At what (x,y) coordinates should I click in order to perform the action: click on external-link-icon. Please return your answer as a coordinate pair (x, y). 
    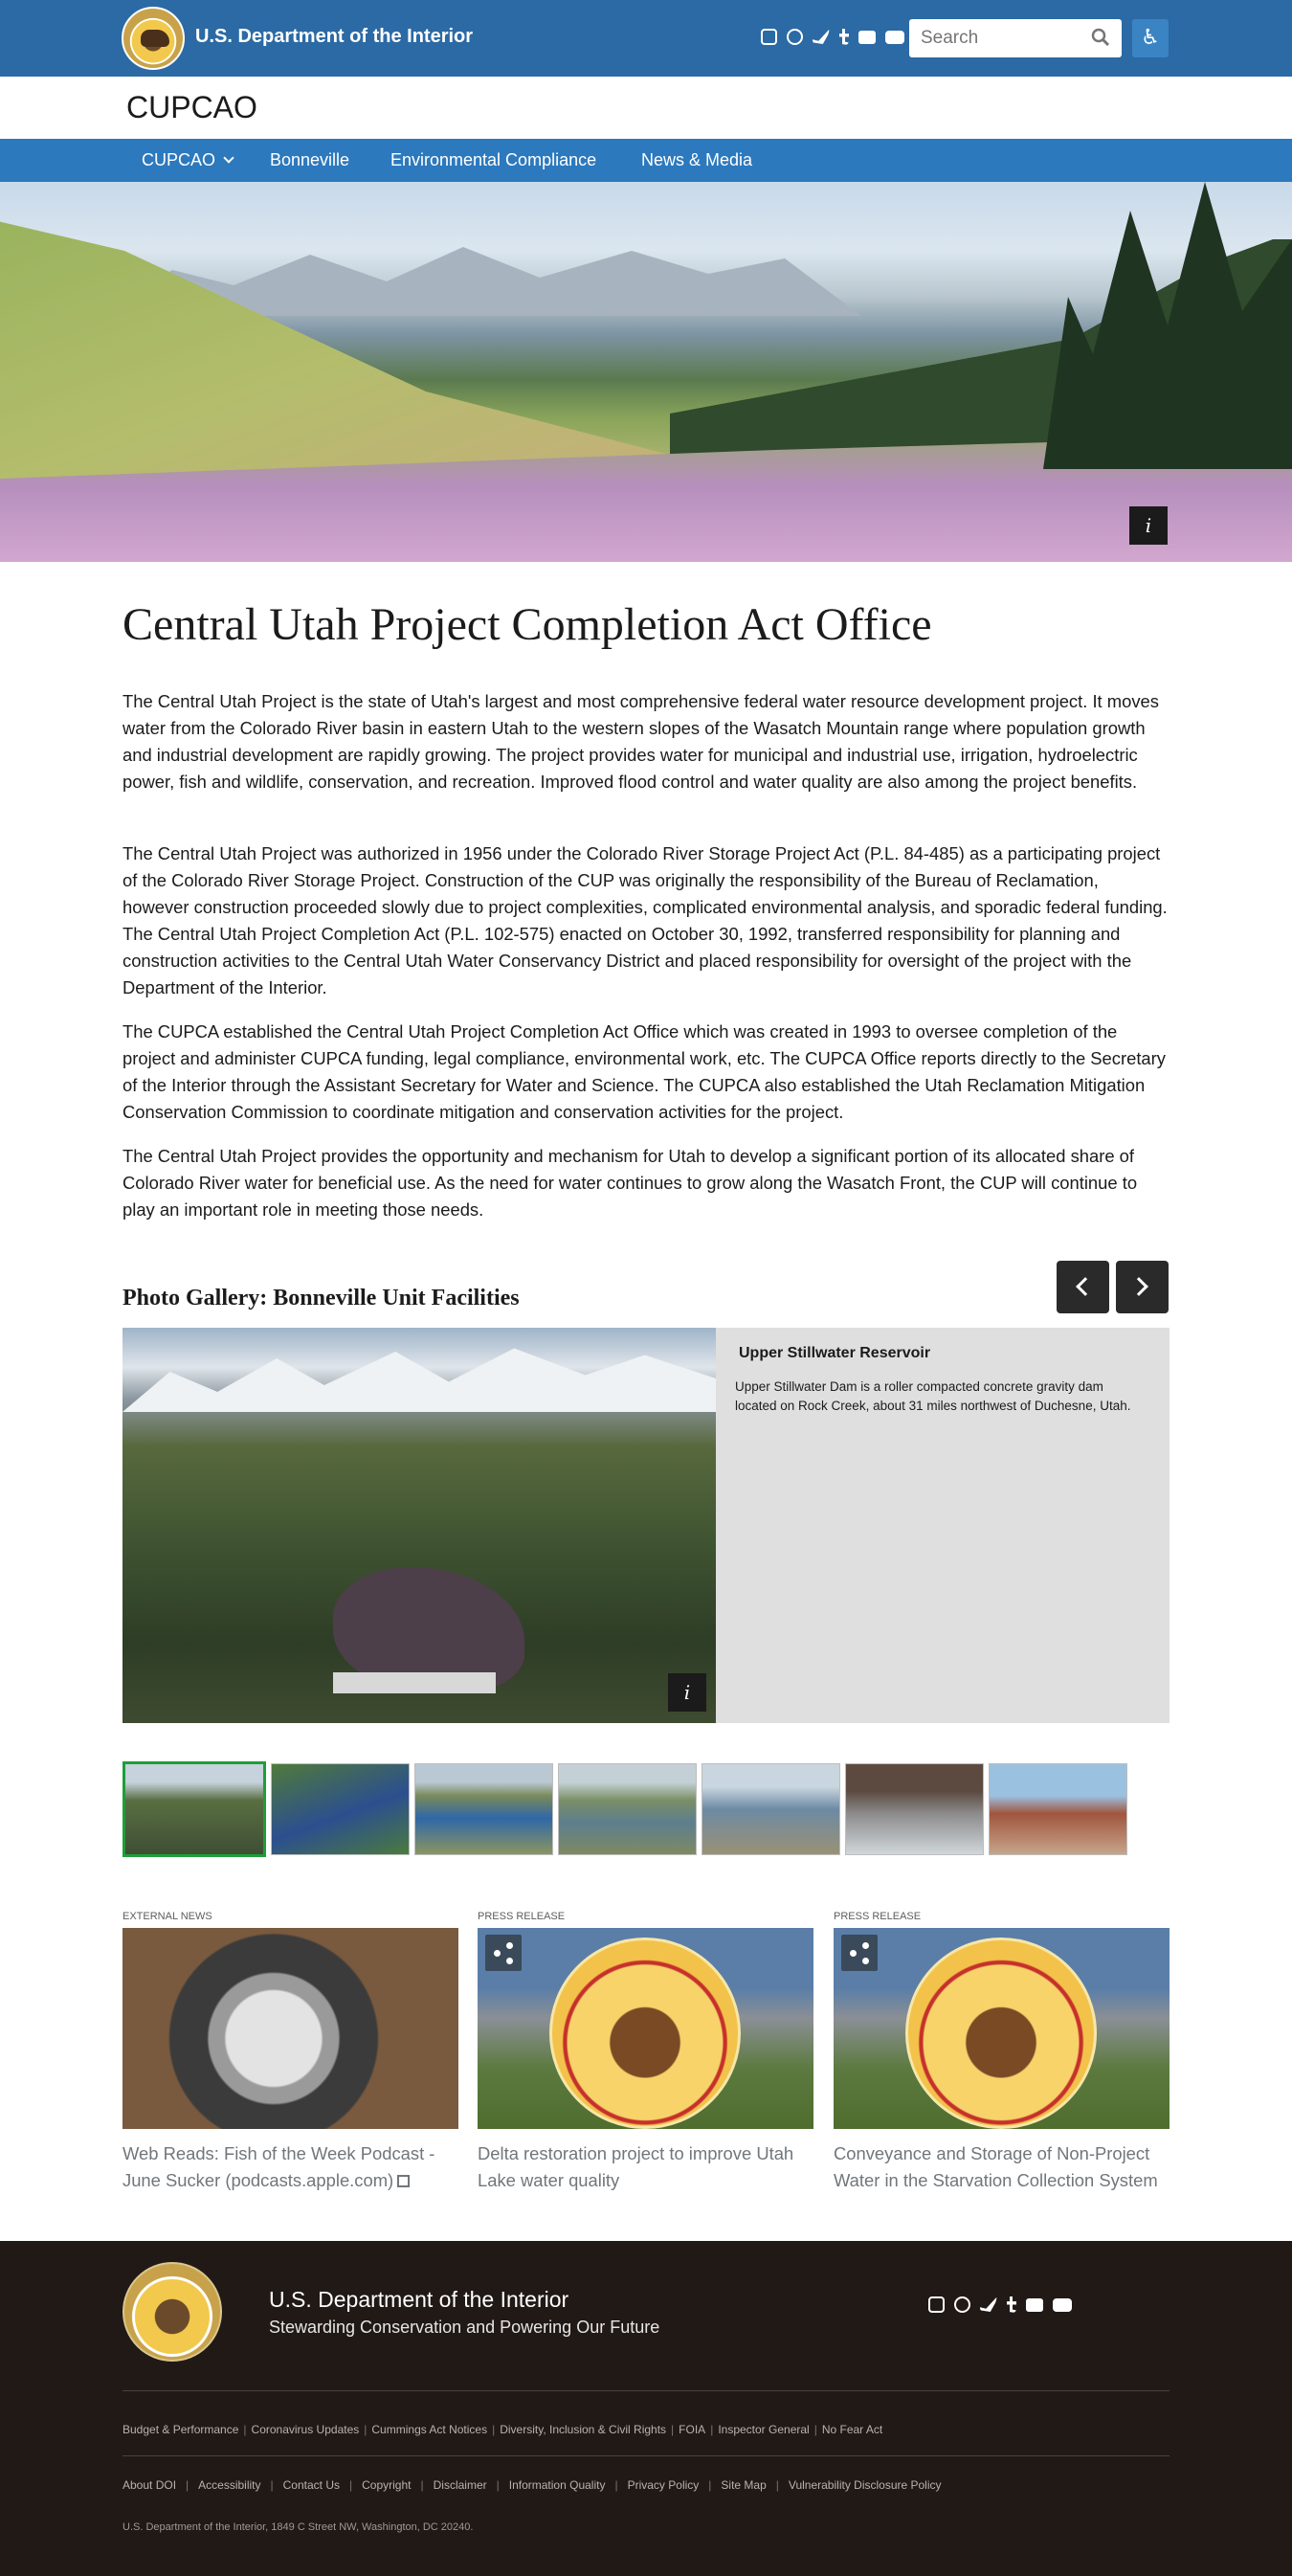
    Looking at the image, I should click on (404, 2181).